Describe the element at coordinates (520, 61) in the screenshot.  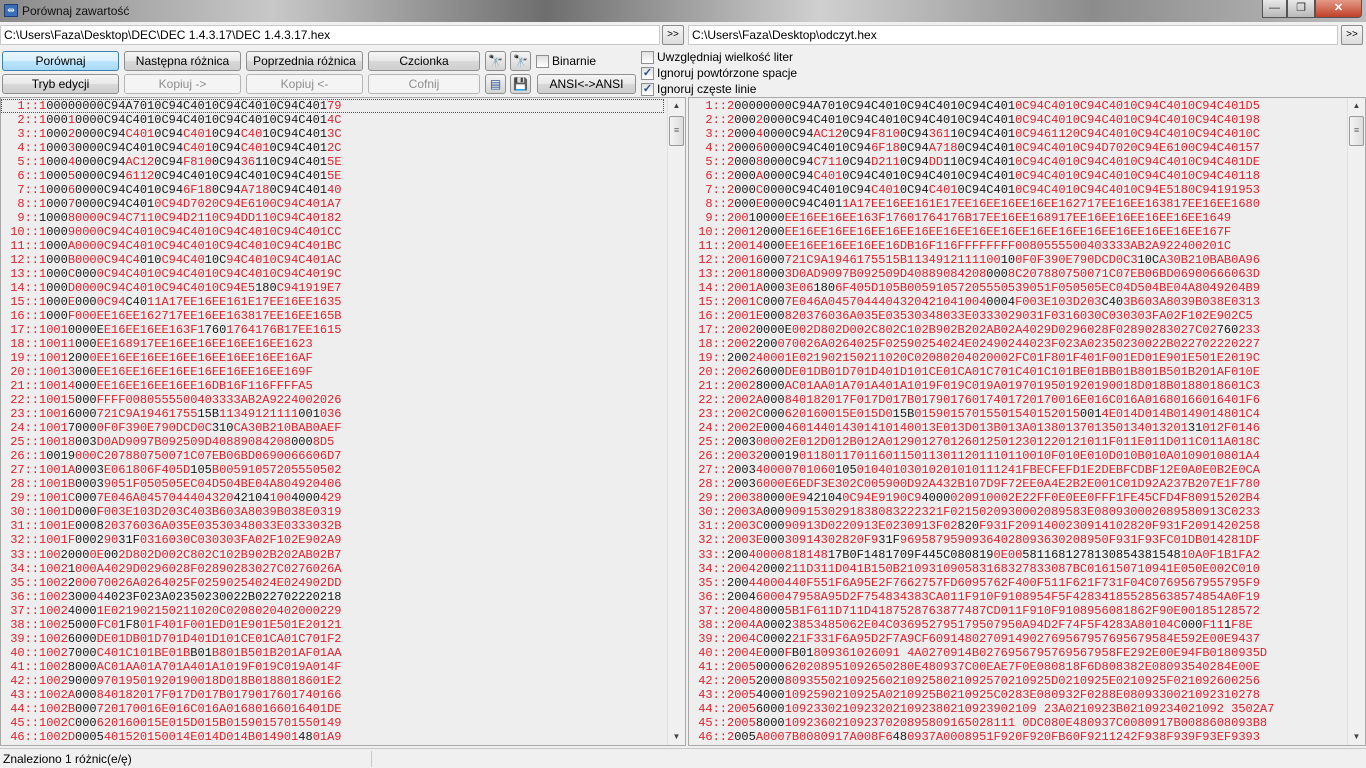
I see `find-next-binoculars-icon: 🔭` at that location.